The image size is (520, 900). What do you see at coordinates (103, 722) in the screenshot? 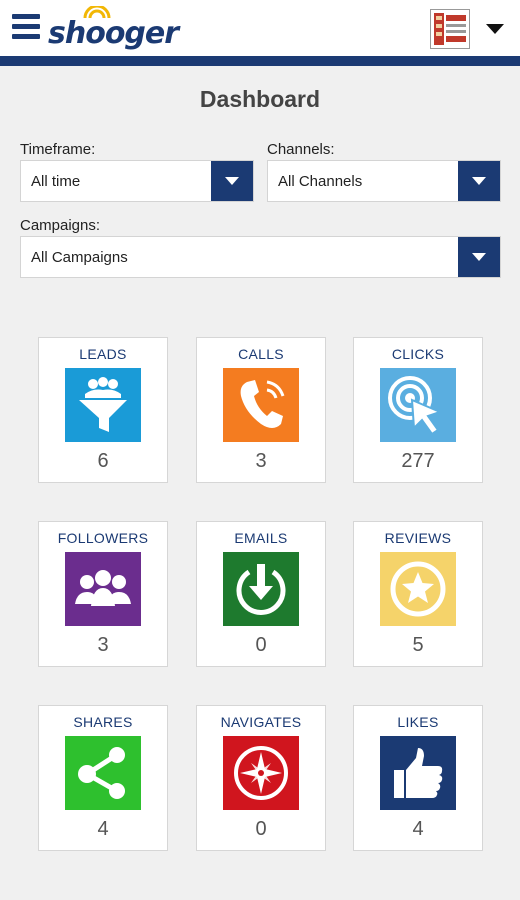
I see `tile-label: SHARES` at bounding box center [103, 722].